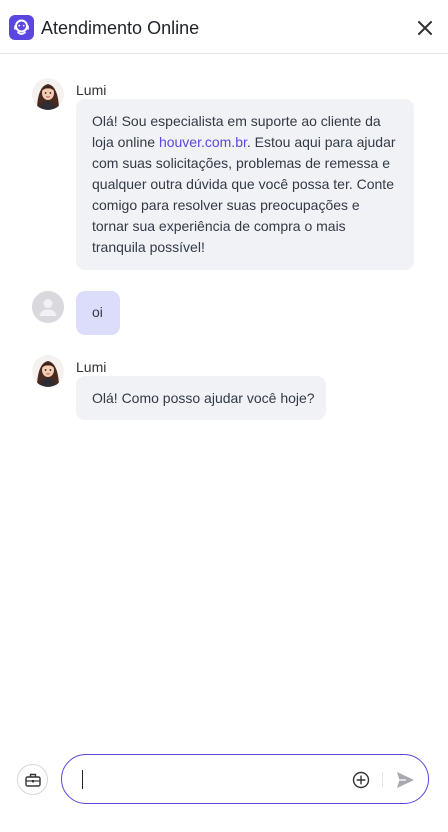  I want to click on close-icon, so click(425, 28).